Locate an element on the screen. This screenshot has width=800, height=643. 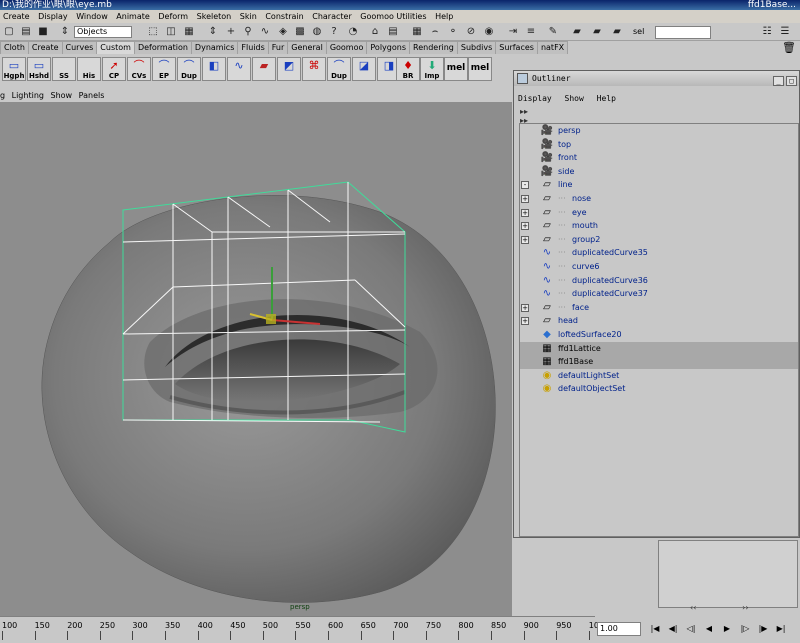
menu-create: Create is located at coordinates (16, 16).